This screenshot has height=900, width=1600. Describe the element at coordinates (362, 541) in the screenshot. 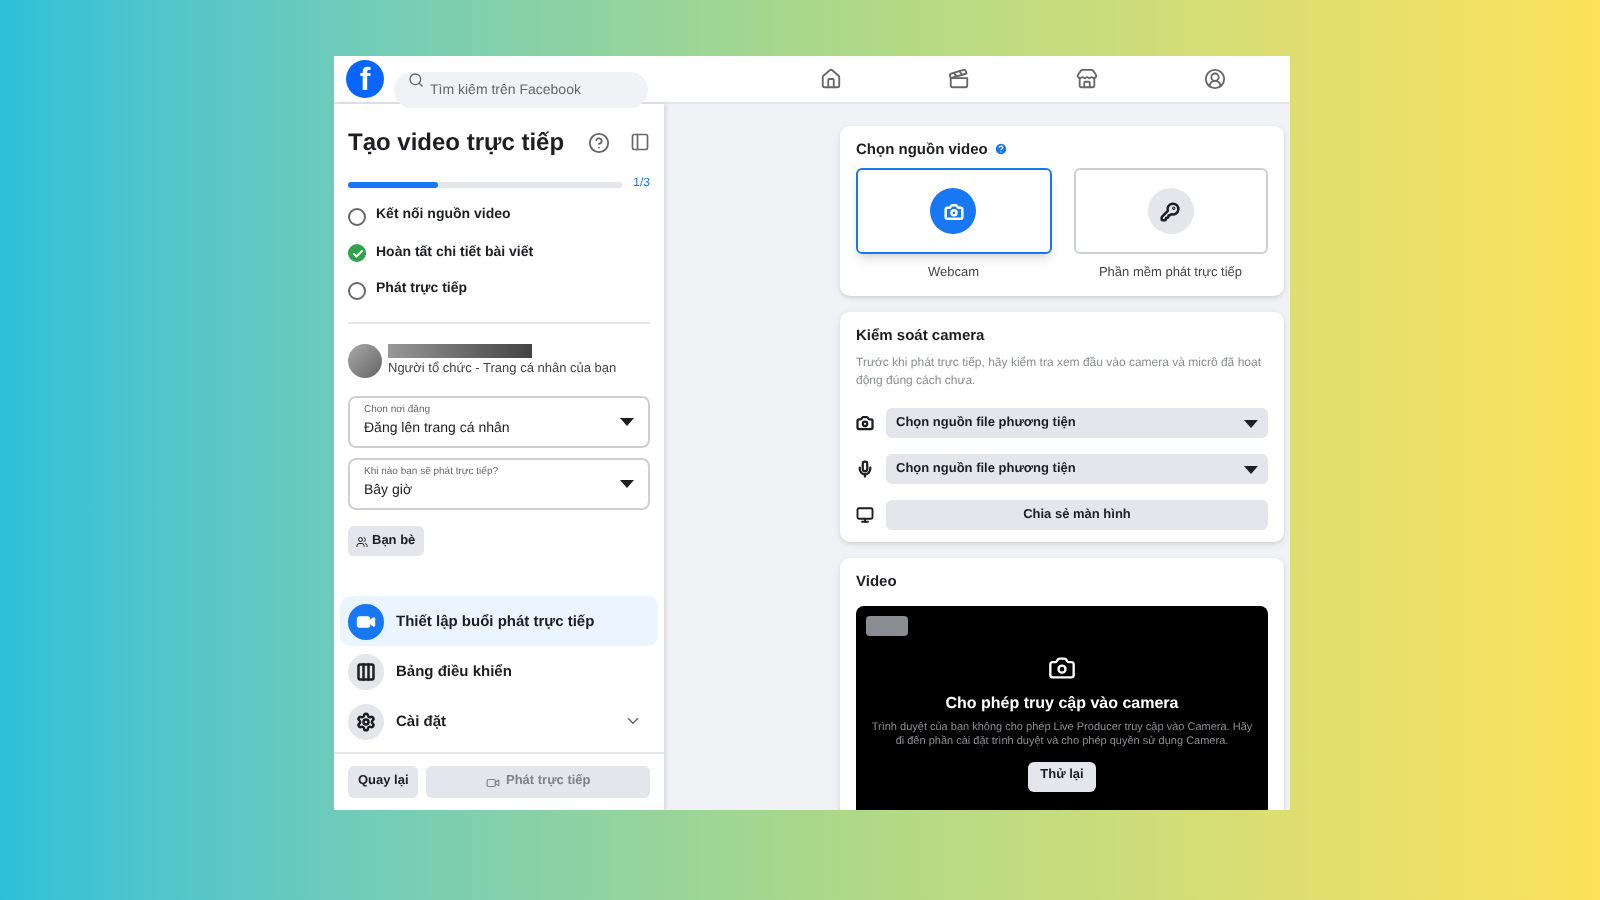

I see `people-icon` at that location.